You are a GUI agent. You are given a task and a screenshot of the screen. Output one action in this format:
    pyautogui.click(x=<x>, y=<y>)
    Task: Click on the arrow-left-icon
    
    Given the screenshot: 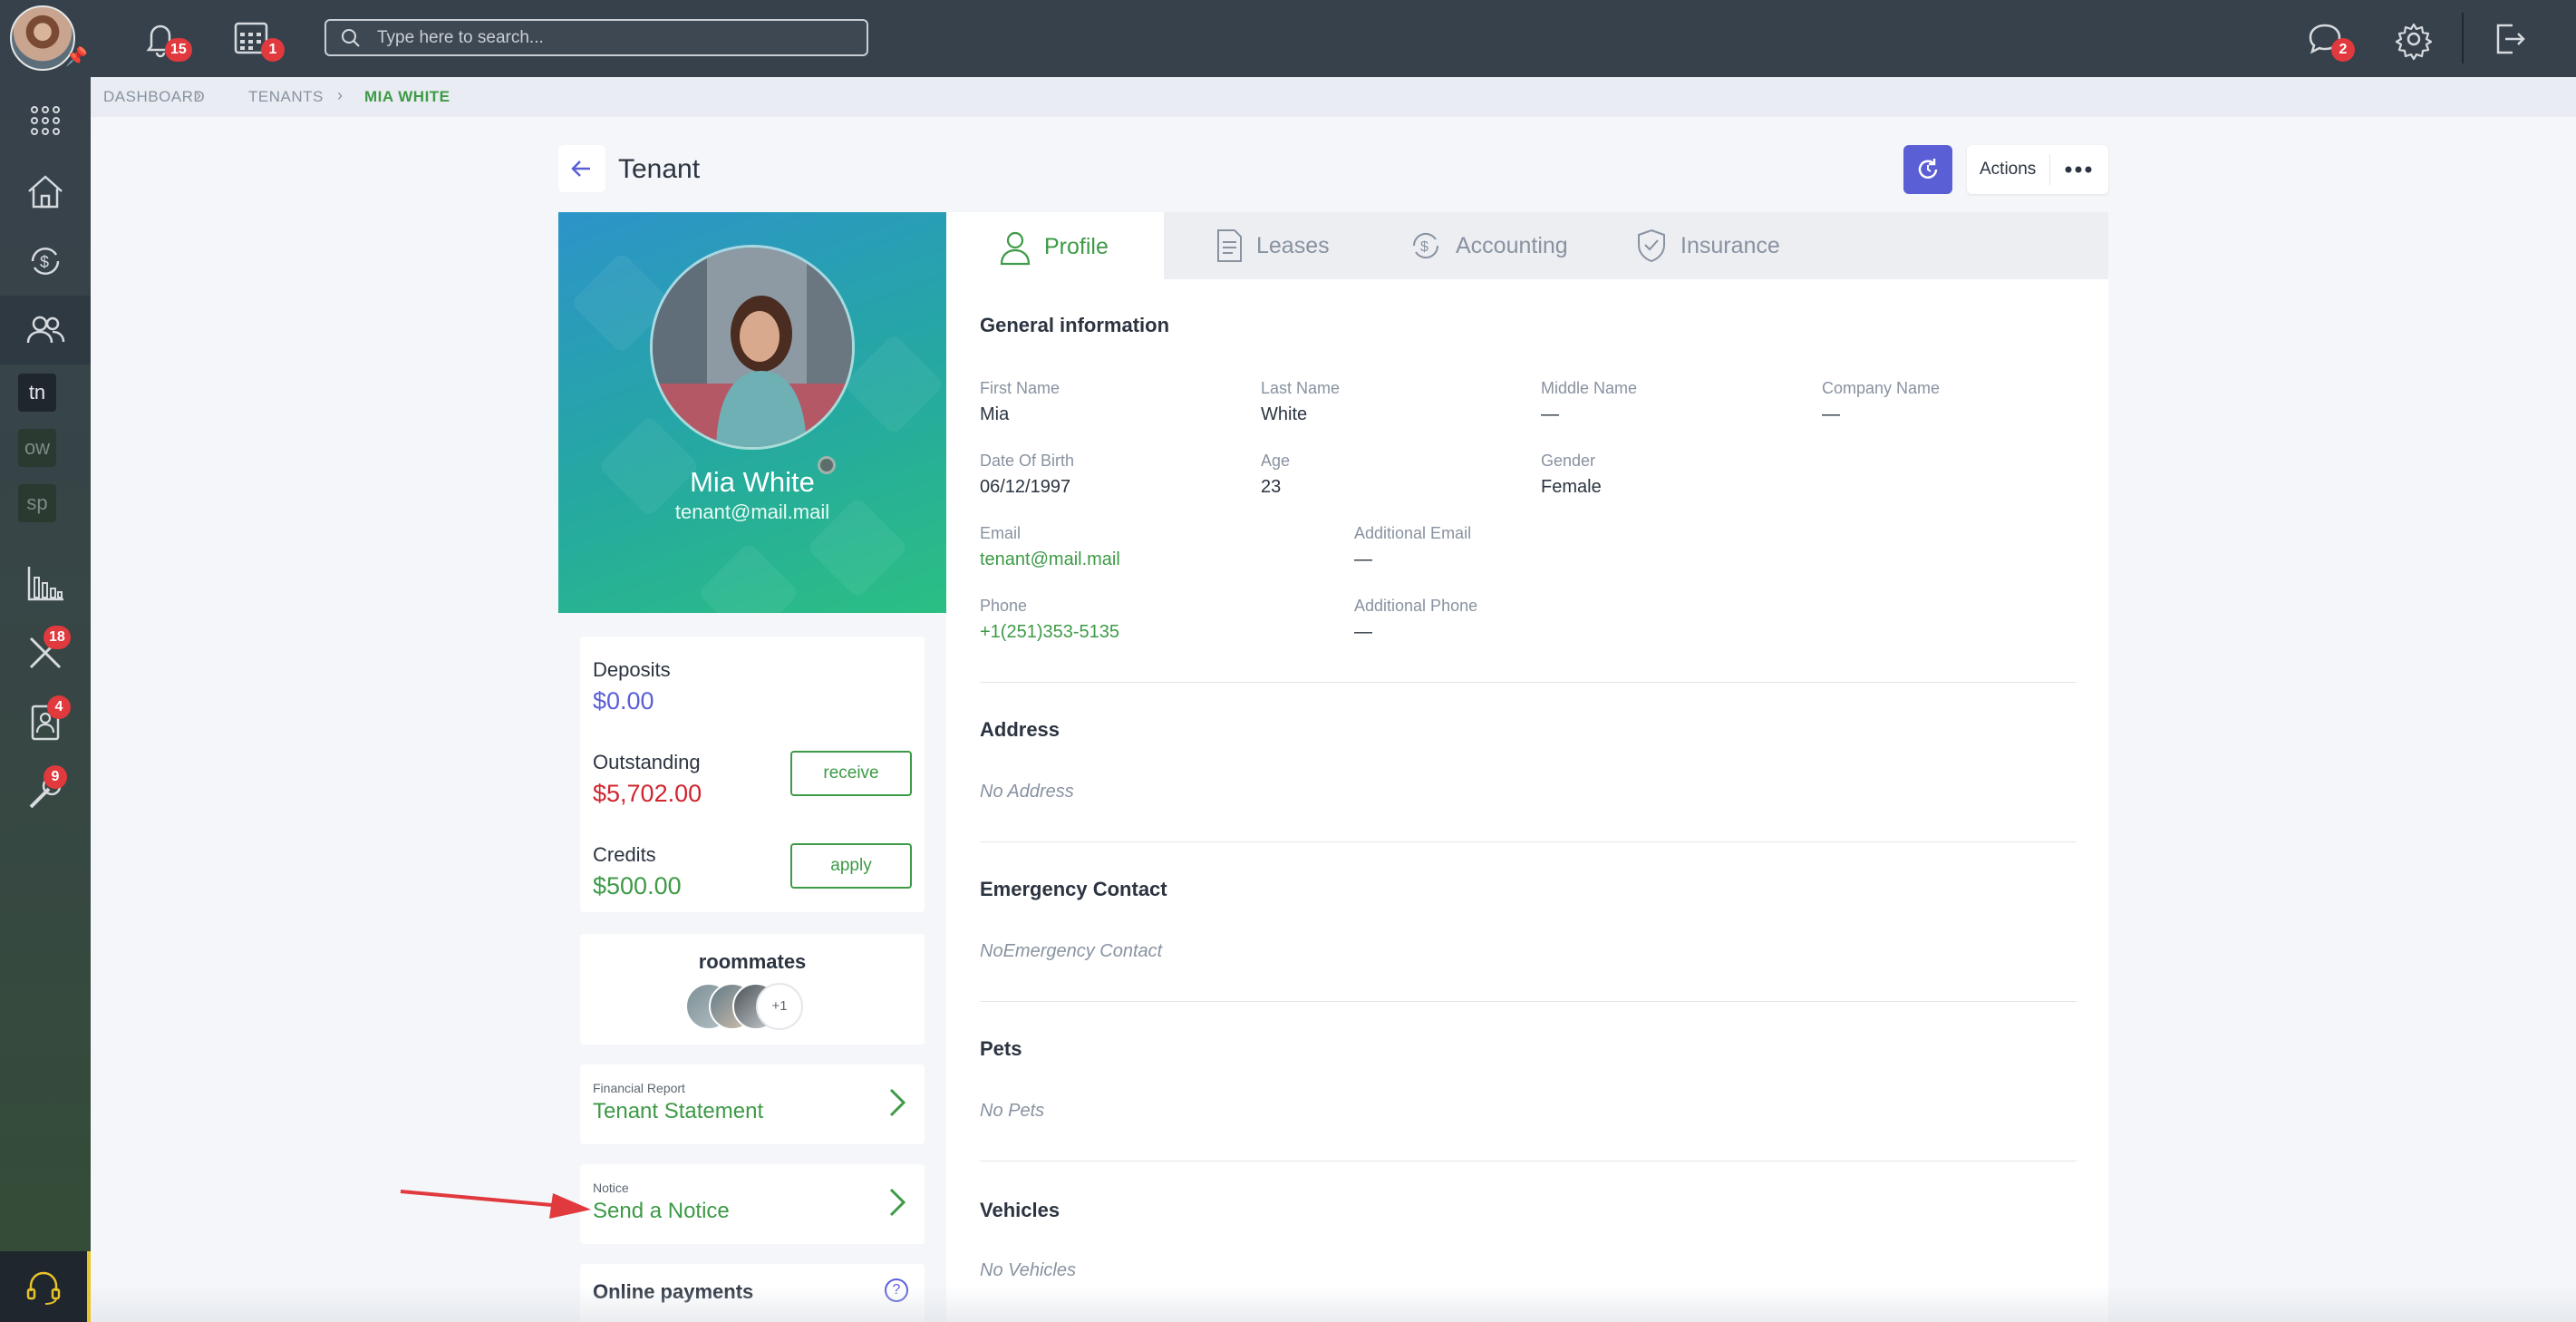 What is the action you would take?
    pyautogui.click(x=580, y=168)
    